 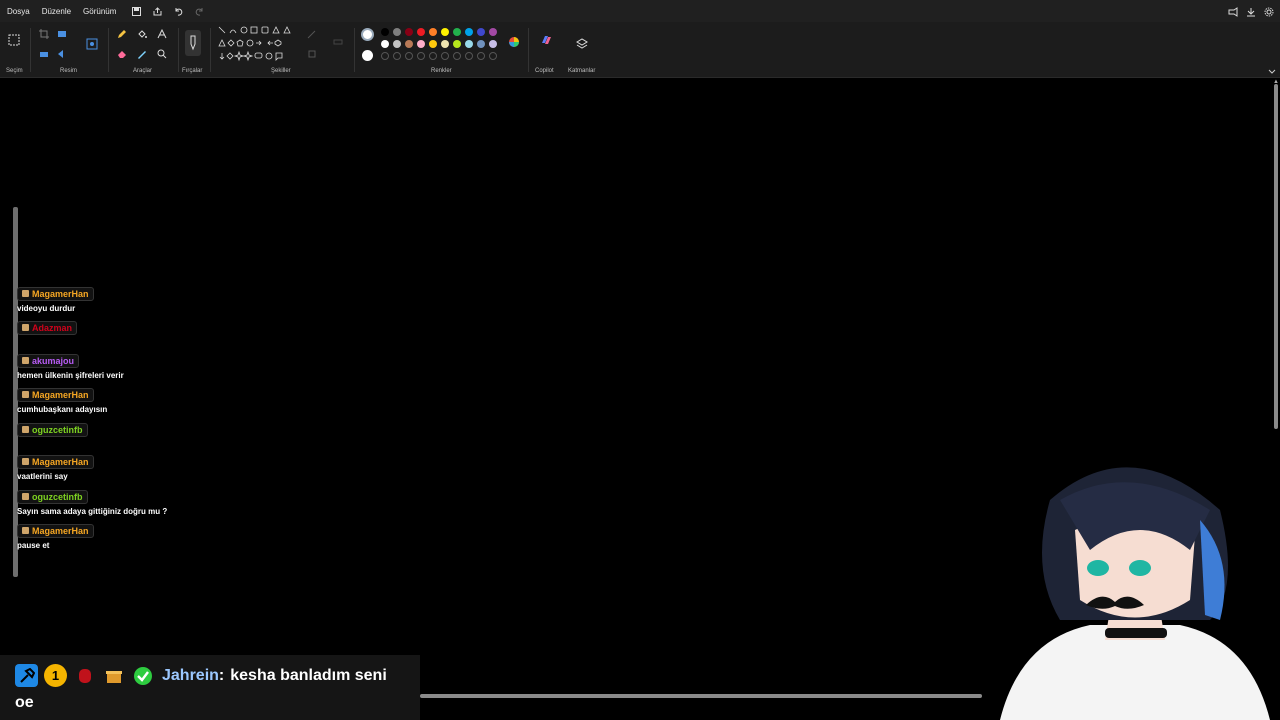 I want to click on undo-icon, so click(x=178, y=11).